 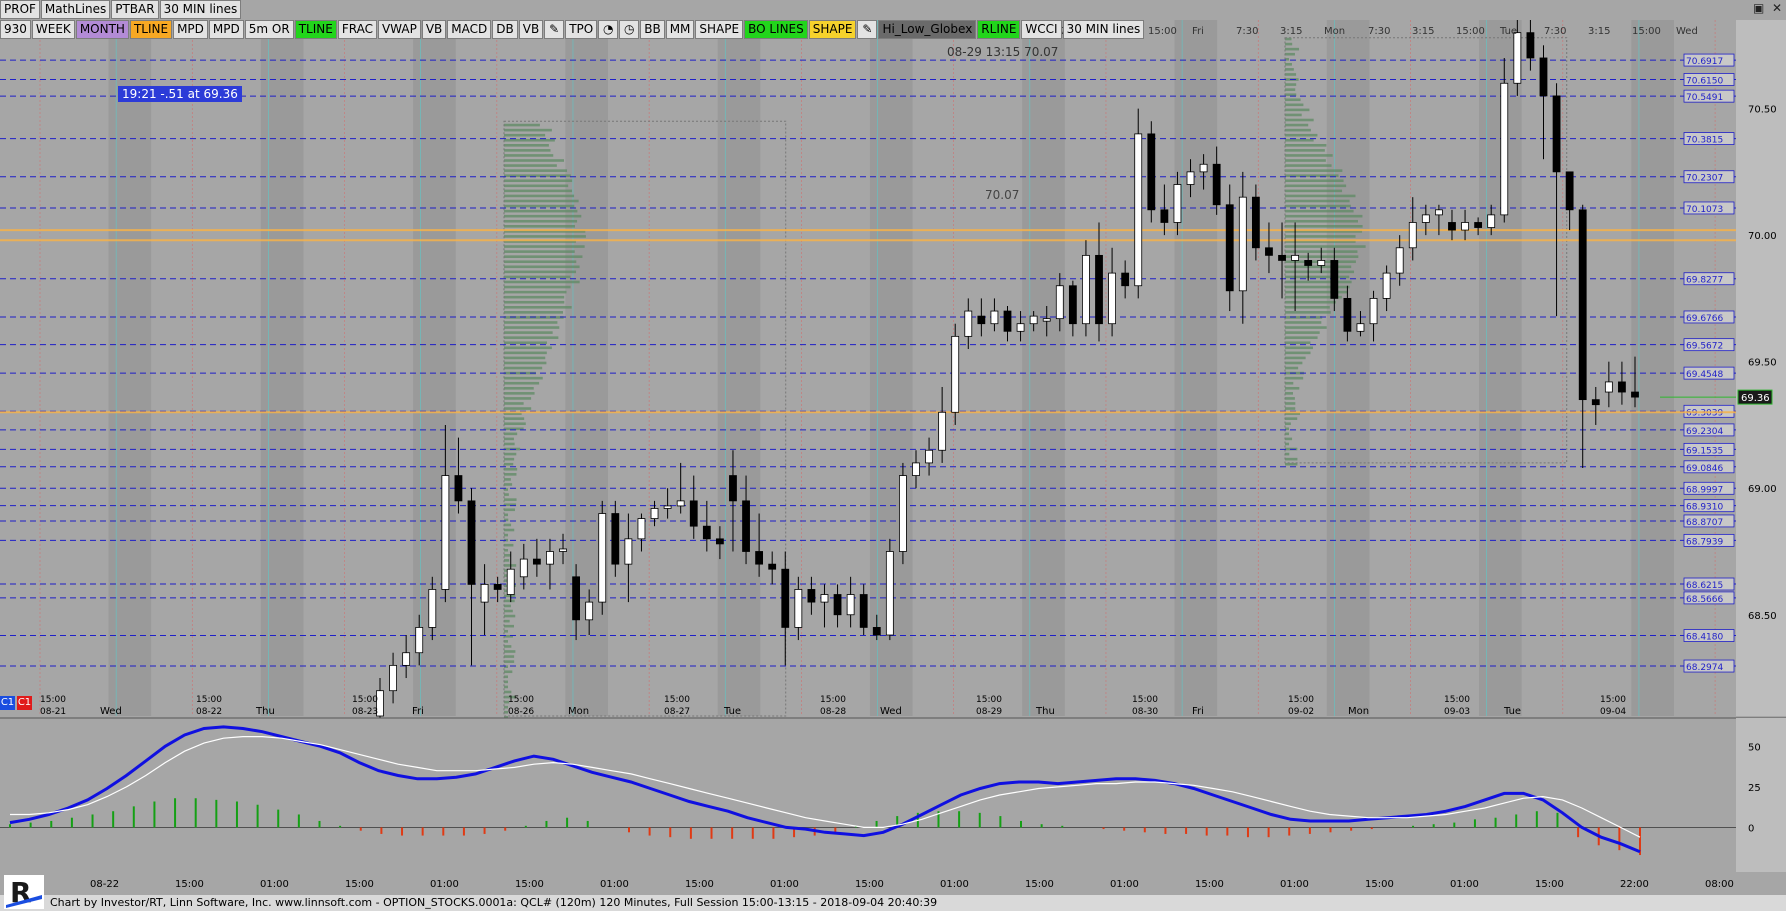 What do you see at coordinates (652, 29) in the screenshot?
I see `toolbar-button: BB` at bounding box center [652, 29].